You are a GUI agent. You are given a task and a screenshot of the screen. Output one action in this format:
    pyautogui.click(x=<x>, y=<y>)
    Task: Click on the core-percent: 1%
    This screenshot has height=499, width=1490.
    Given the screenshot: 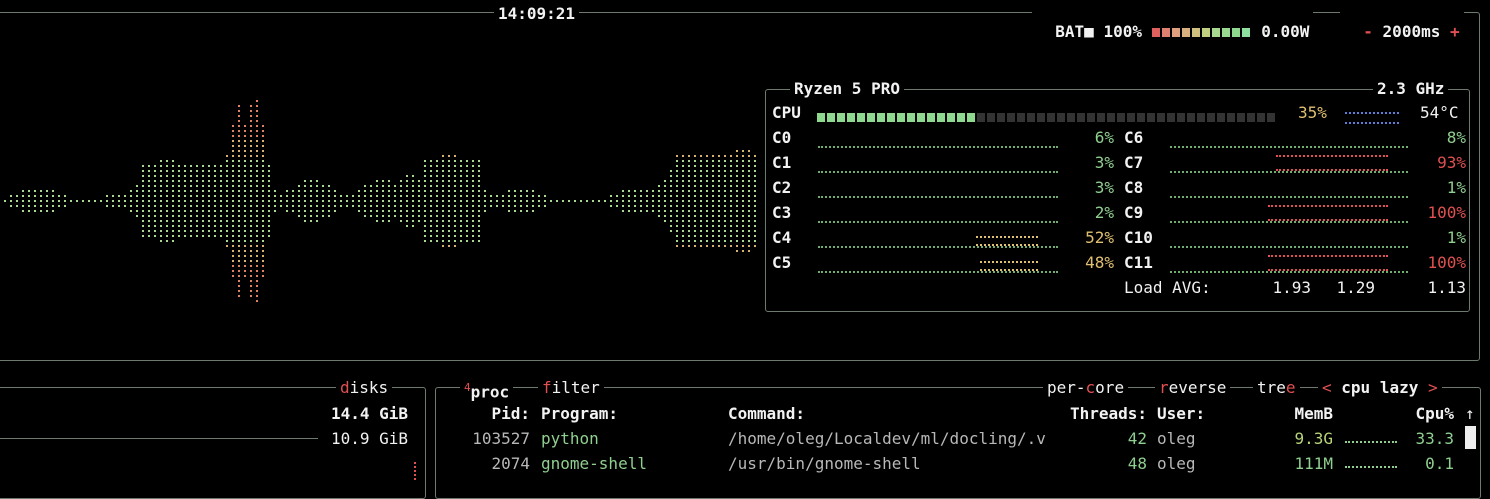 What is the action you would take?
    pyautogui.click(x=1456, y=187)
    